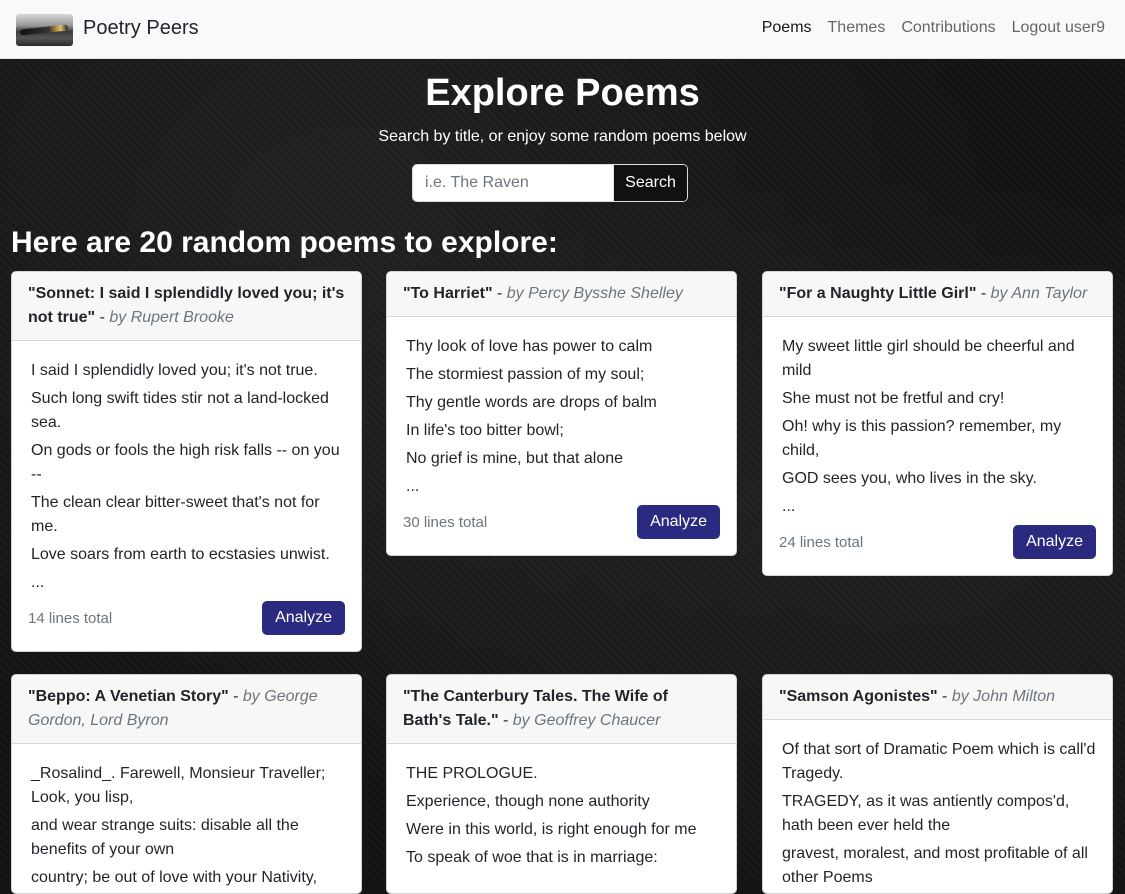  I want to click on poem-author: by Rupert Brooke, so click(171, 317).